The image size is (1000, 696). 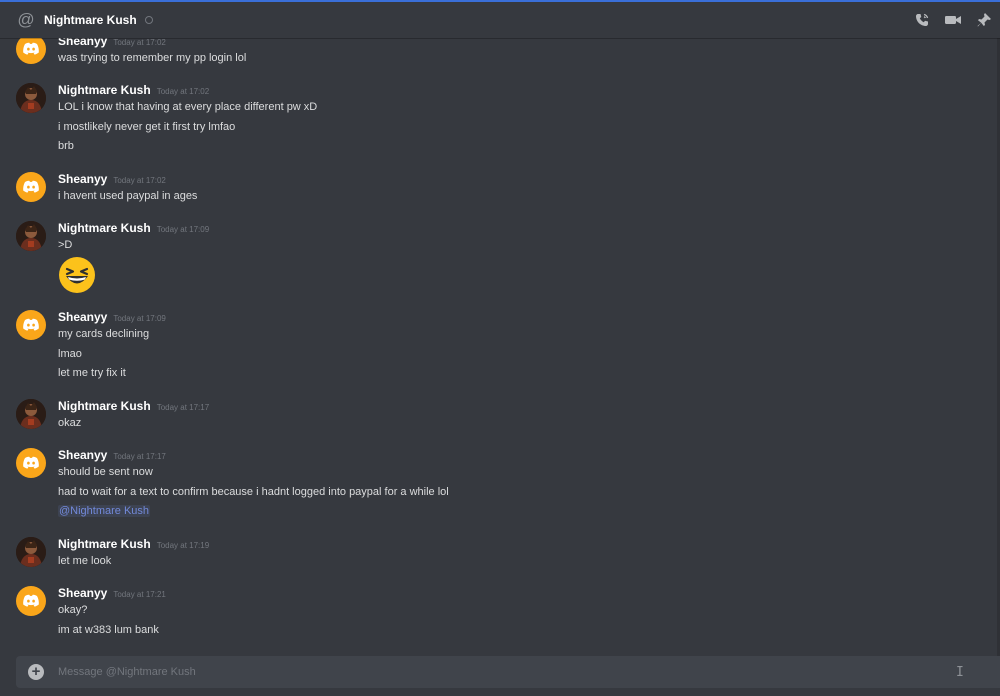 What do you see at coordinates (77, 275) in the screenshot?
I see `grinning-squinting-face-icon` at bounding box center [77, 275].